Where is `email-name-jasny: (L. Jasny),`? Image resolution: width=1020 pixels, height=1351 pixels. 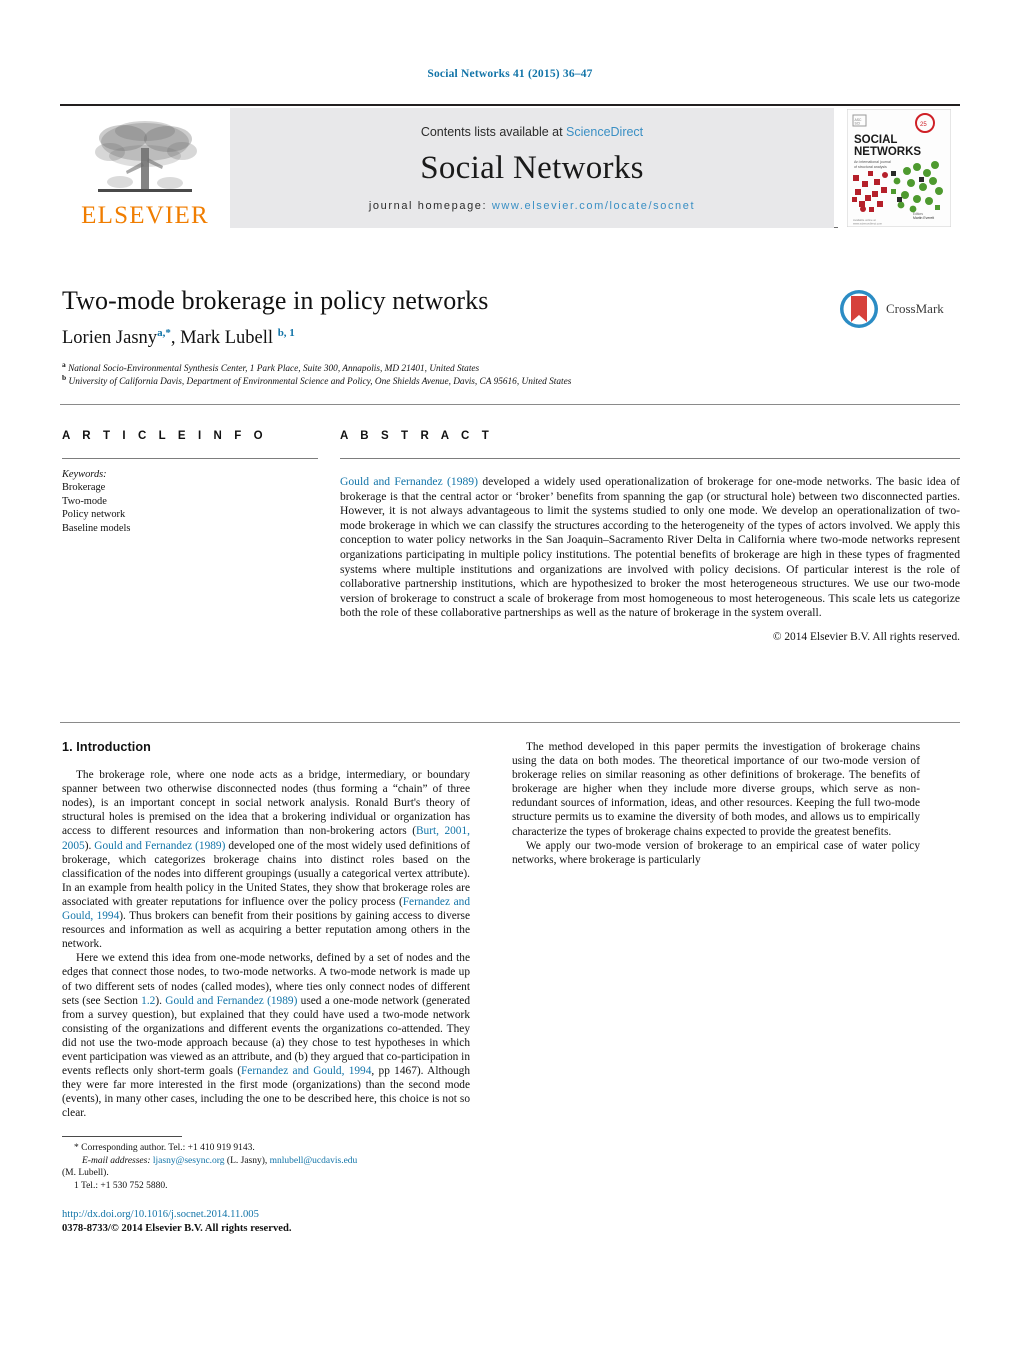 email-name-jasny: (L. Jasny), is located at coordinates (247, 1160).